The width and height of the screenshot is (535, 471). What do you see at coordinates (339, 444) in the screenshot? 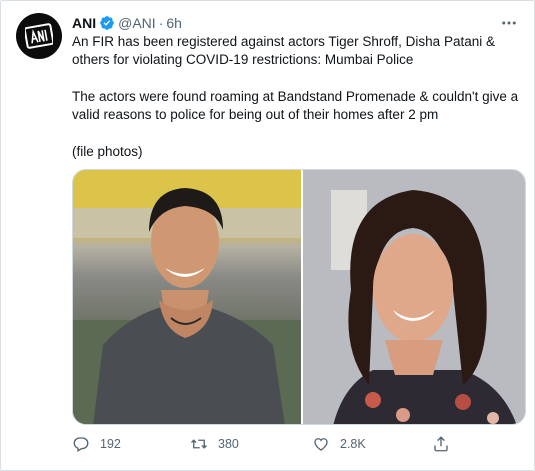
I see `like-button: 2.8K` at bounding box center [339, 444].